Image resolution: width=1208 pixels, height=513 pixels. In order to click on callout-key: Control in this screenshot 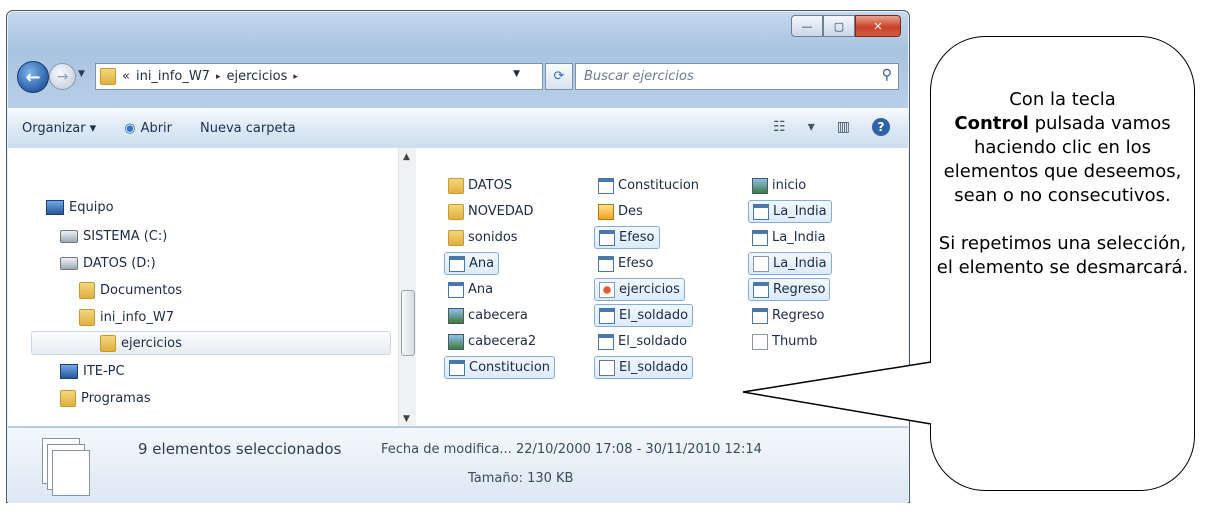, I will do `click(991, 123)`.